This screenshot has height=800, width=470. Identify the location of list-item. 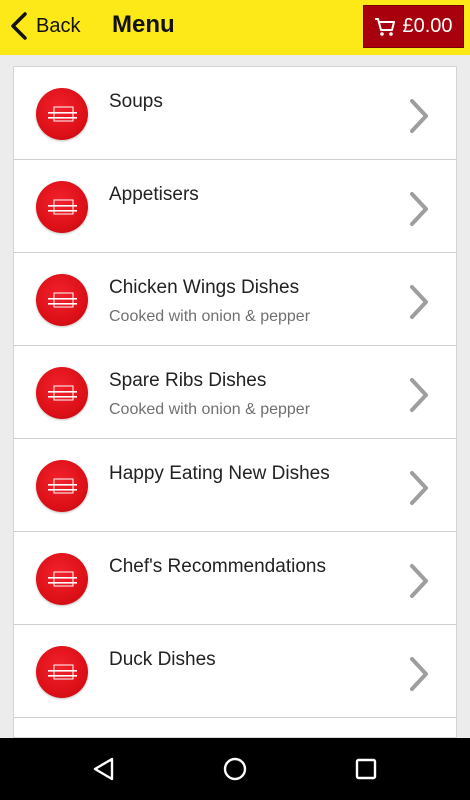
(235, 727).